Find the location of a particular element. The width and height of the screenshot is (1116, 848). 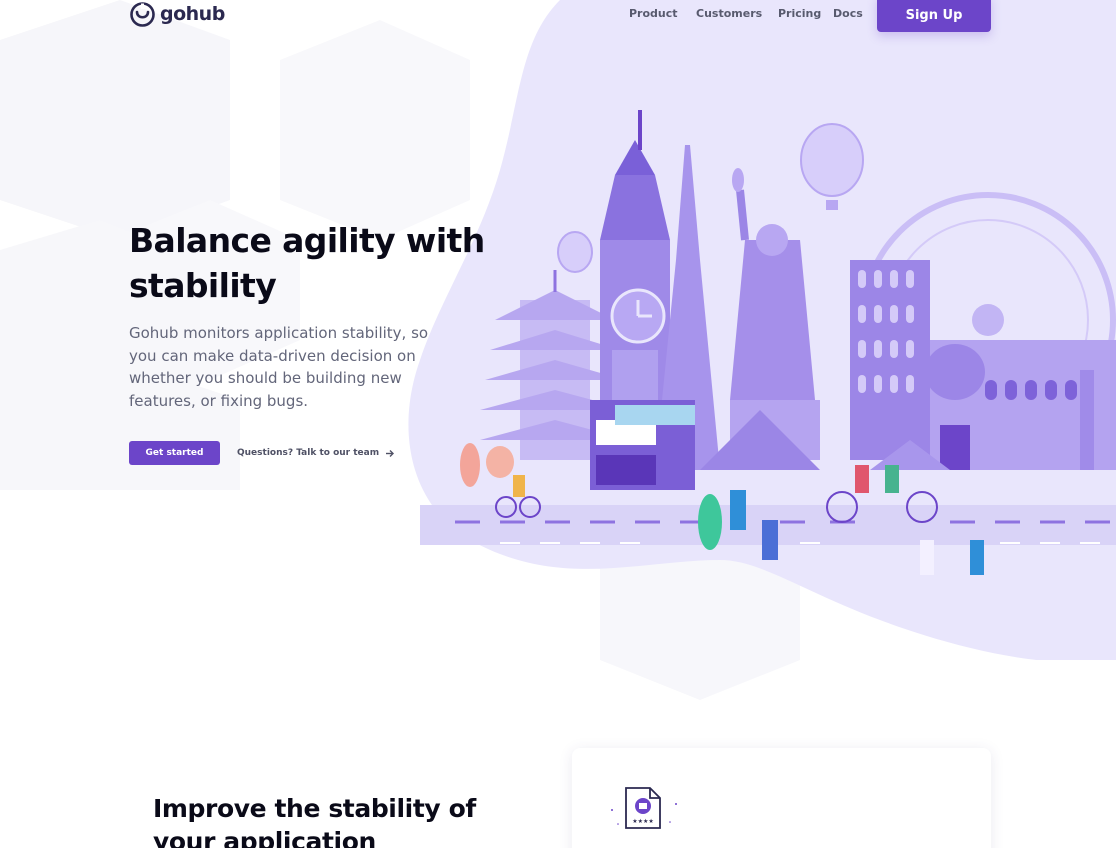

report-document-icon: ★★★★ is located at coordinates (644, 808).